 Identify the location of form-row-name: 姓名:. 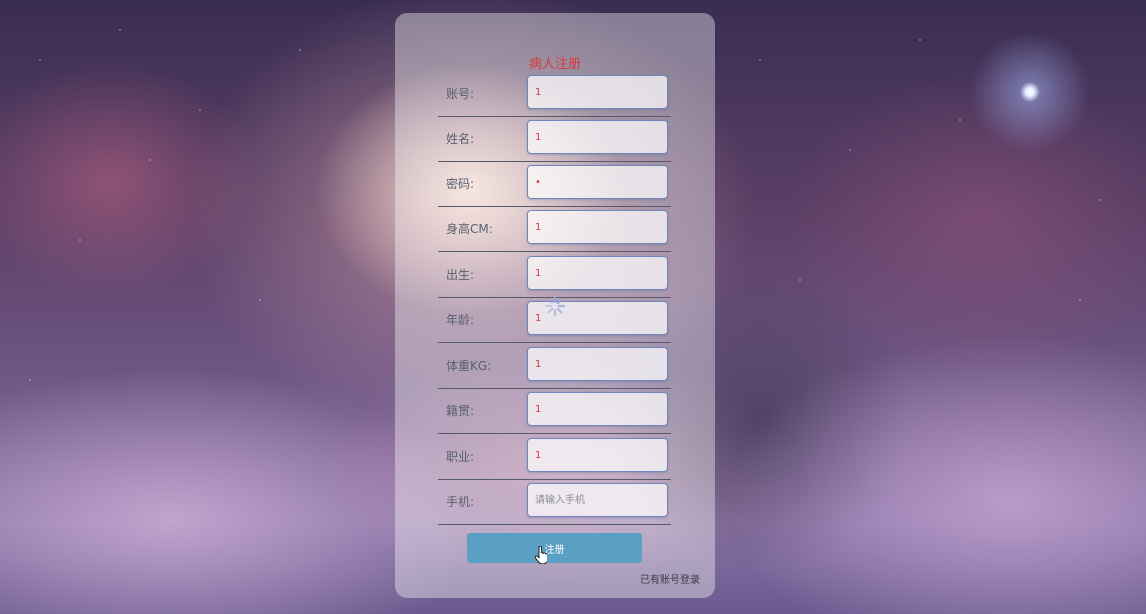
(554, 139).